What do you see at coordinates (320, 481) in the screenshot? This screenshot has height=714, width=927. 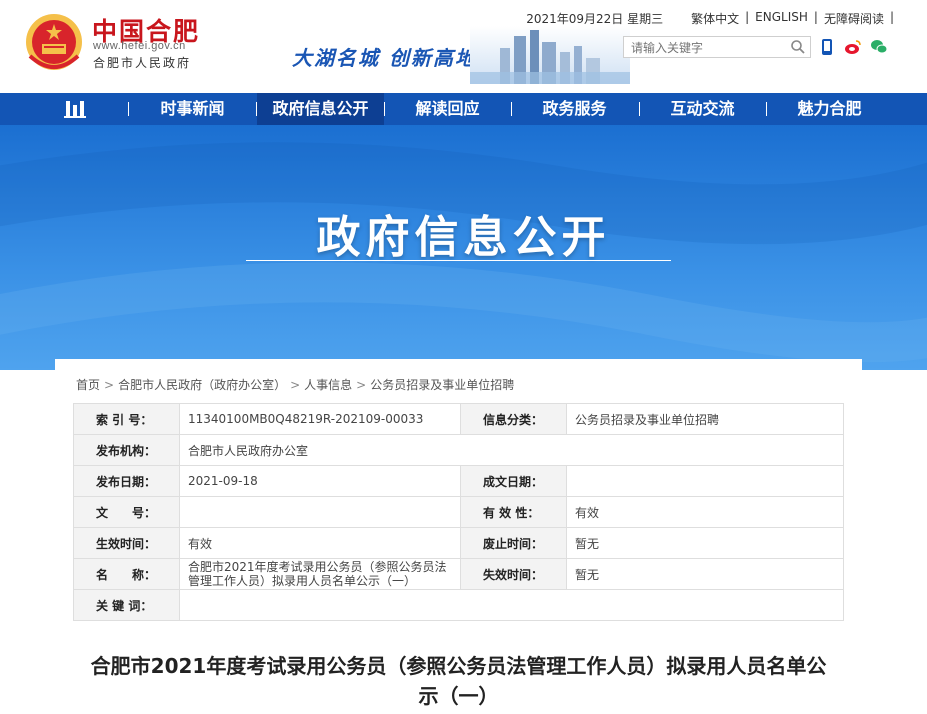 I see `pubdate-value: 2021-09-18` at bounding box center [320, 481].